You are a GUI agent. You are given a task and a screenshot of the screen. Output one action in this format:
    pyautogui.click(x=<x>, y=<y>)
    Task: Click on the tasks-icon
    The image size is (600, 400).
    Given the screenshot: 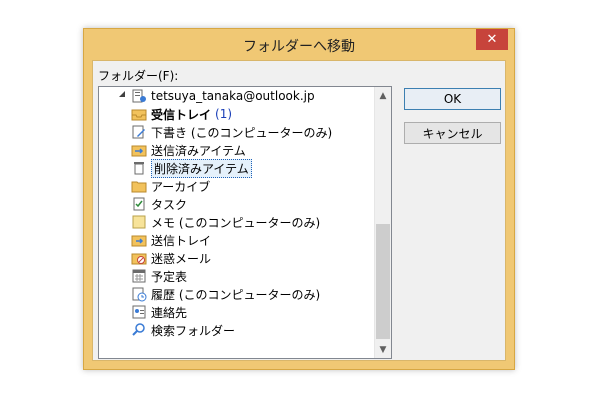 What is the action you would take?
    pyautogui.click(x=139, y=204)
    